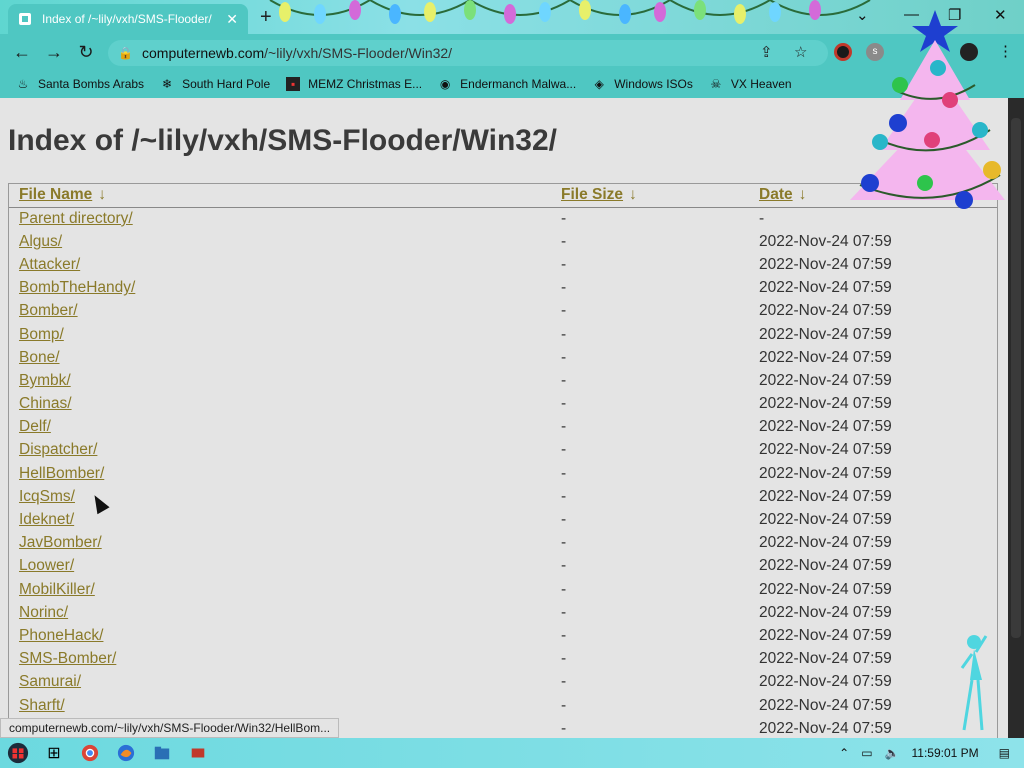 The image size is (1024, 768). Describe the element at coordinates (42, 705) in the screenshot. I see `file-link: Sharft/` at that location.